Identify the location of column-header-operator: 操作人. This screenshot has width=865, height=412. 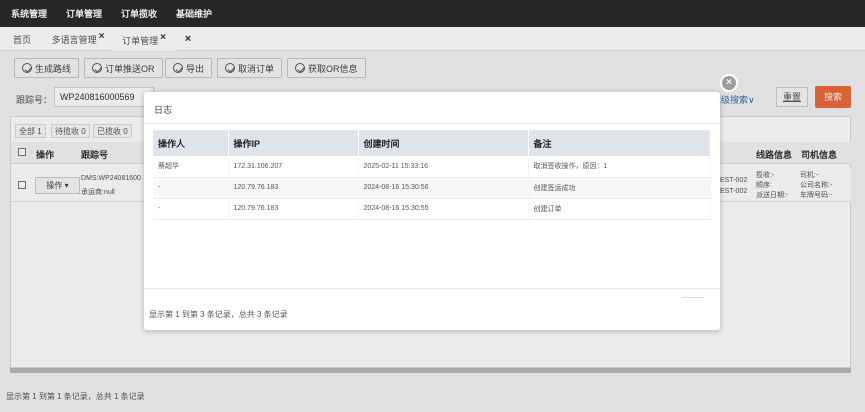
(191, 143).